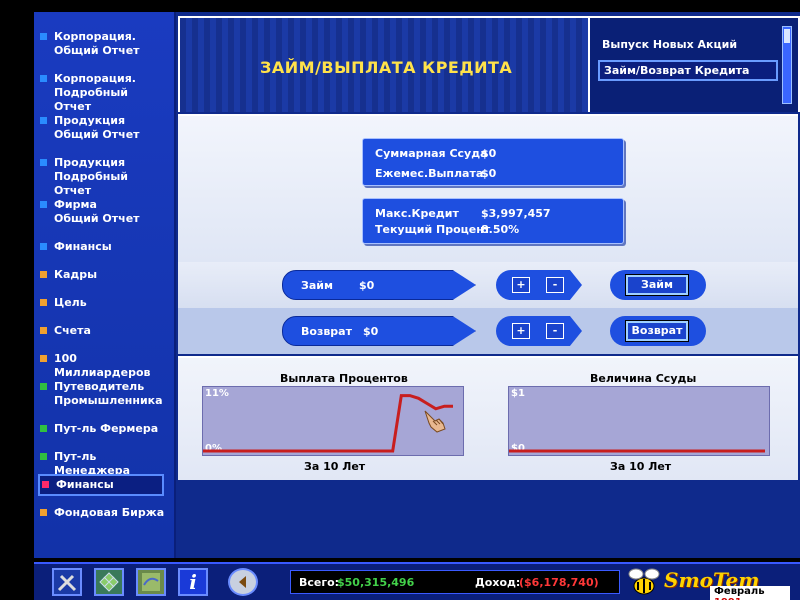  Describe the element at coordinates (498, 582) in the screenshot. I see `income-label: Доход:` at that location.